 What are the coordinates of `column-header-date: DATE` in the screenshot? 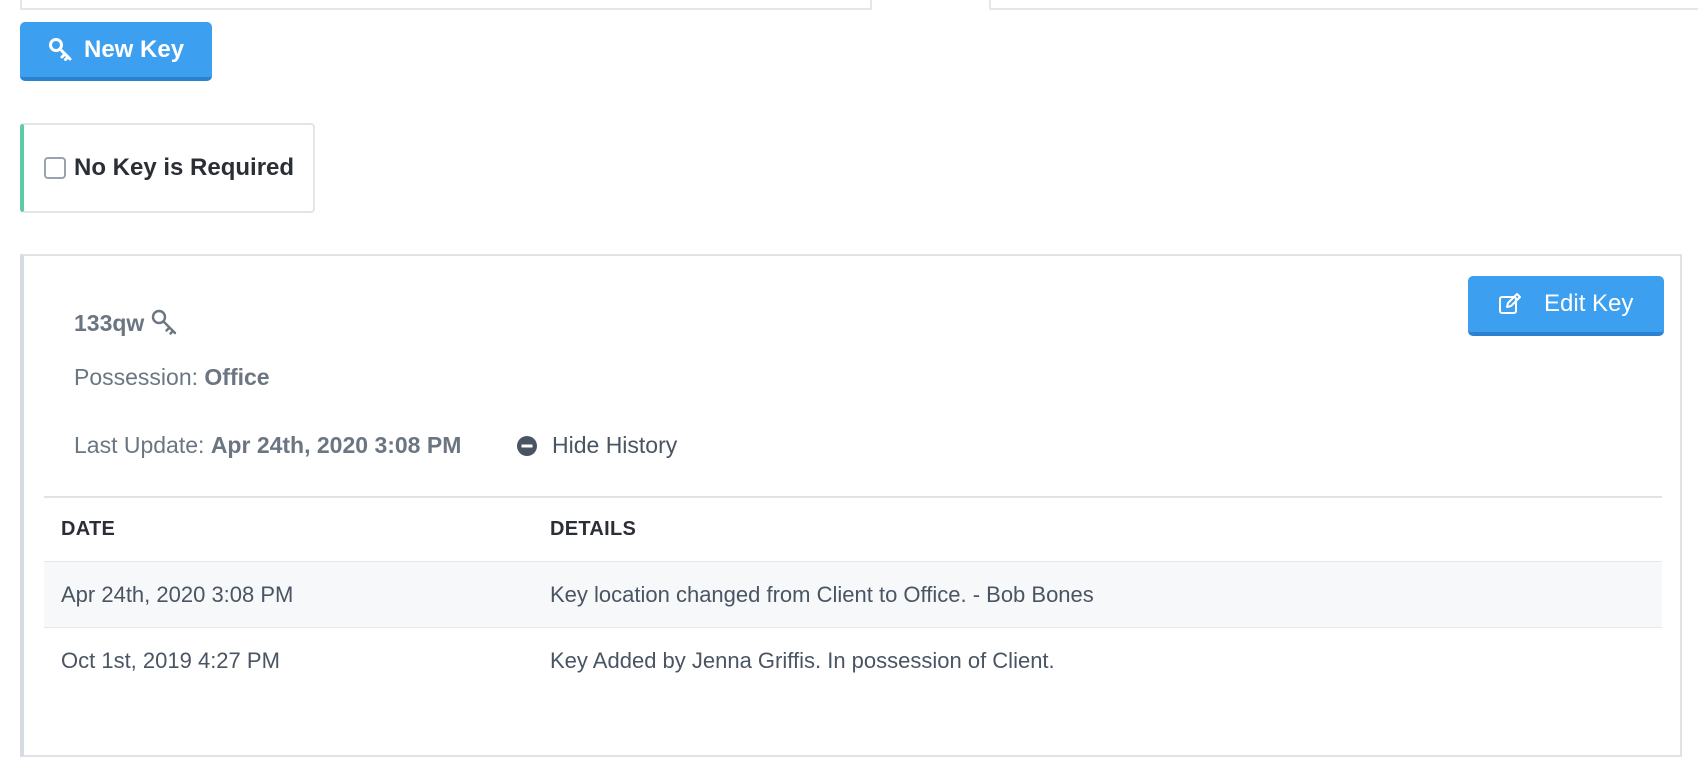 It's located at (88, 529).